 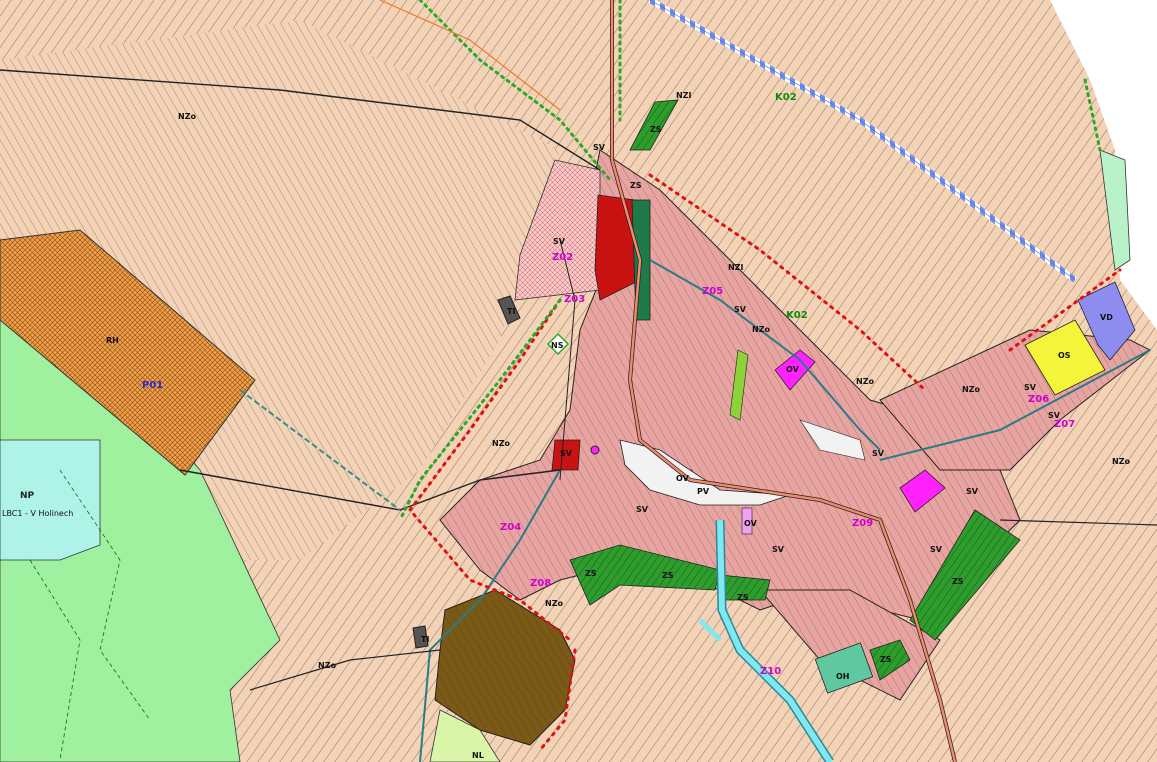 What do you see at coordinates (557, 345) in the screenshot?
I see `label-ns: NS` at bounding box center [557, 345].